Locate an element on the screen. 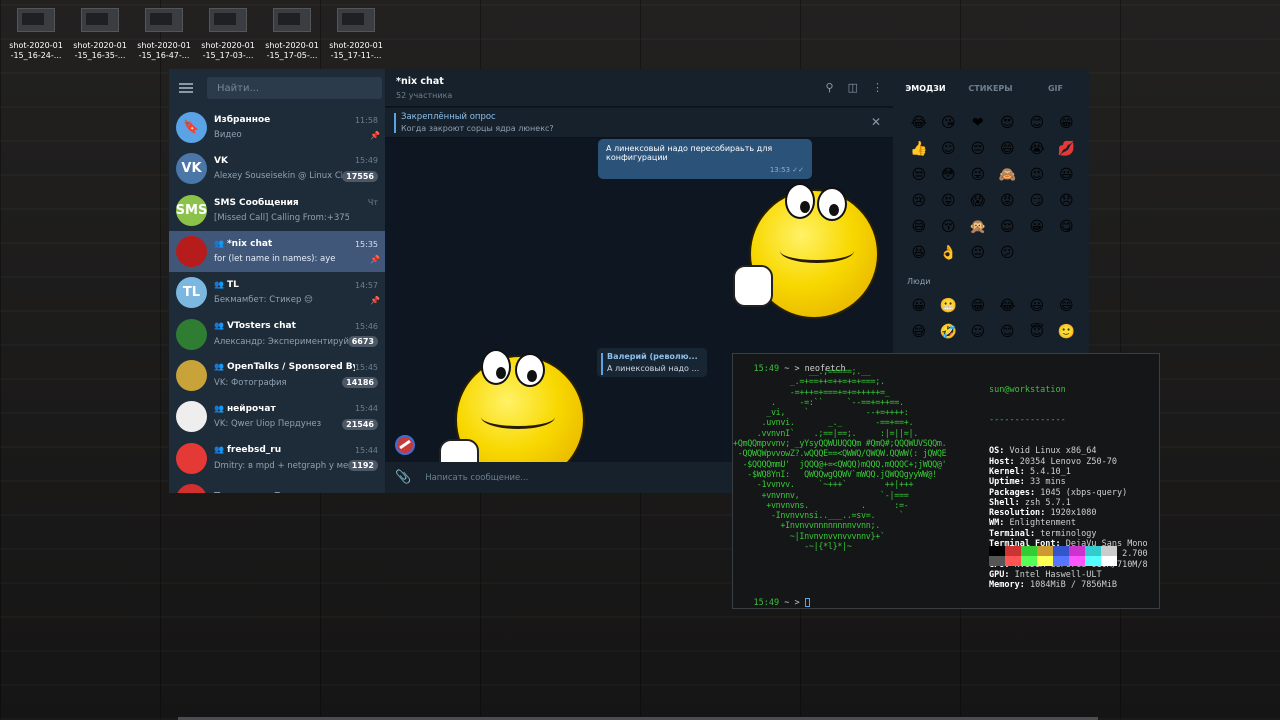 The image size is (1280, 720). emoji-button: 😜 is located at coordinates (978, 175).